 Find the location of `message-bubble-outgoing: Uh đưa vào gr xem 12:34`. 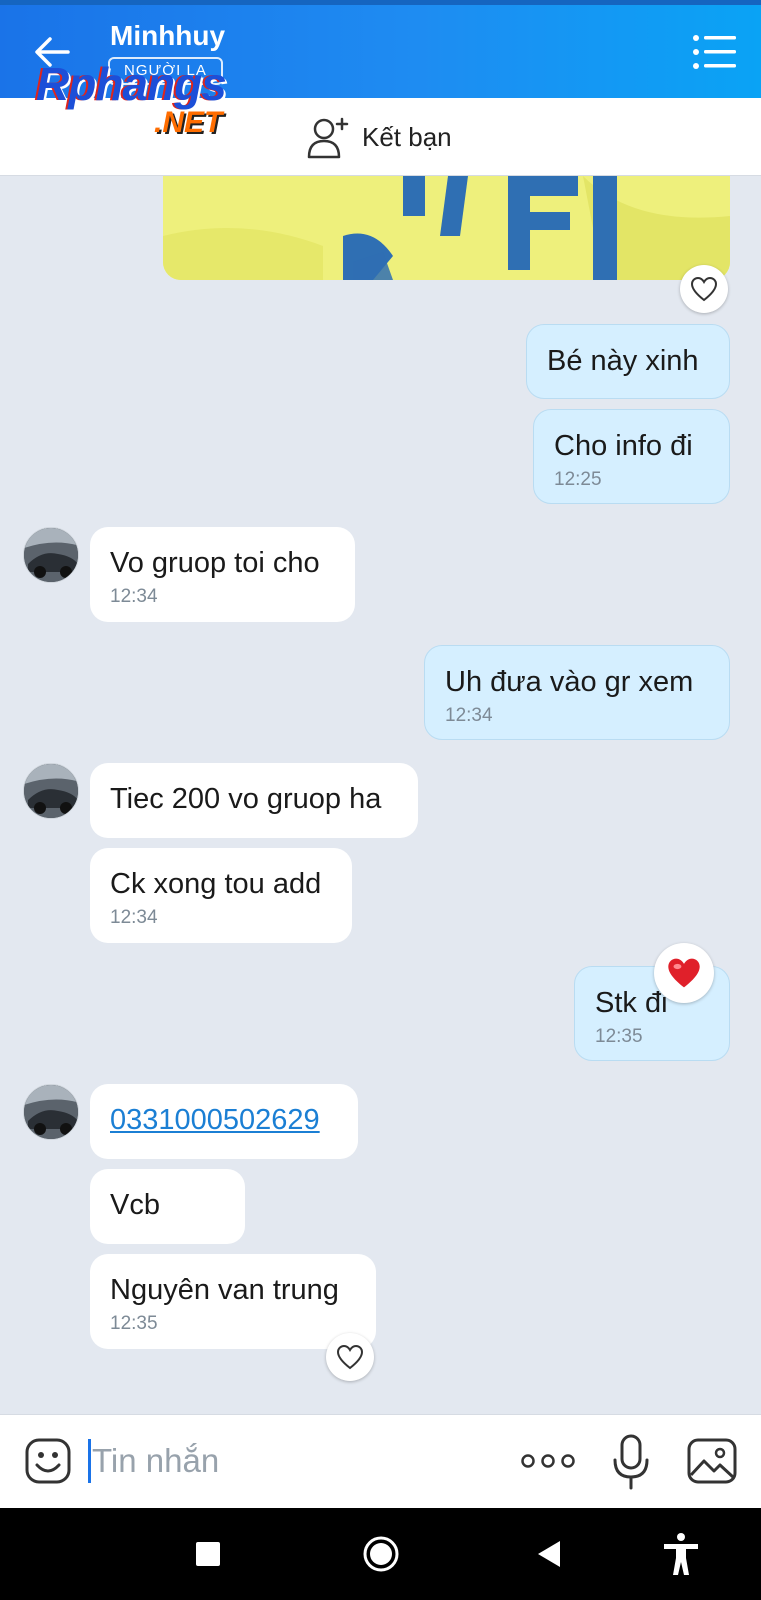

message-bubble-outgoing: Uh đưa vào gr xem 12:34 is located at coordinates (577, 692).